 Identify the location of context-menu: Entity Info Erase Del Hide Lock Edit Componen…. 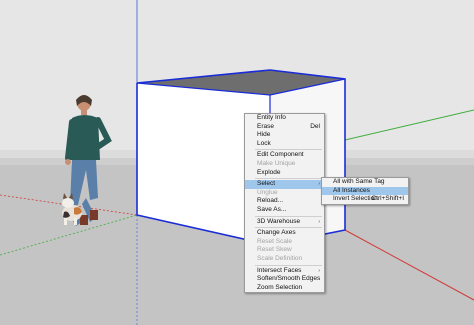
(284, 203).